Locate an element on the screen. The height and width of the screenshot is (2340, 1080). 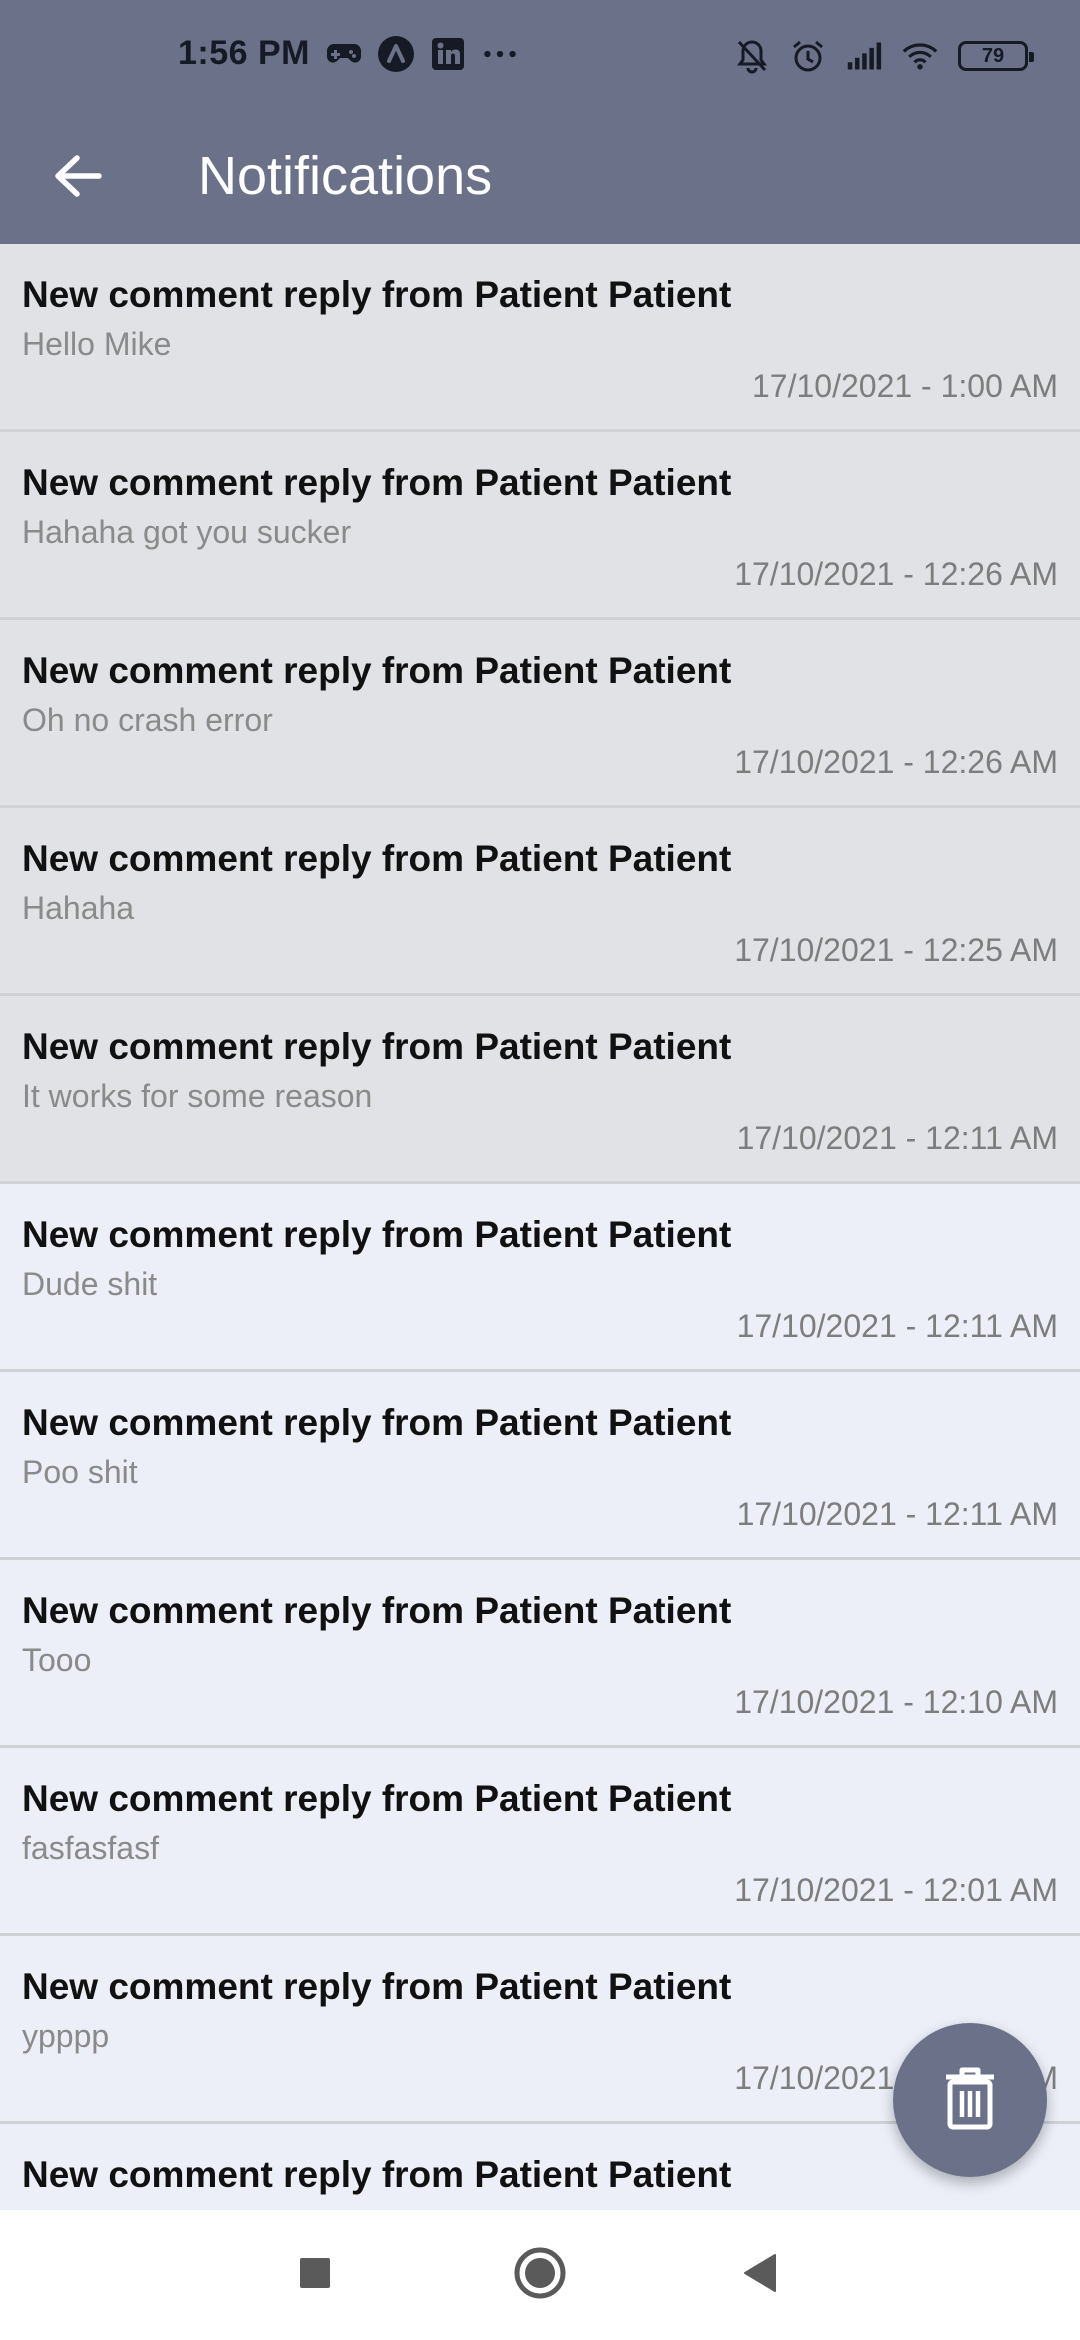
arrow-left-icon is located at coordinates (78, 178).